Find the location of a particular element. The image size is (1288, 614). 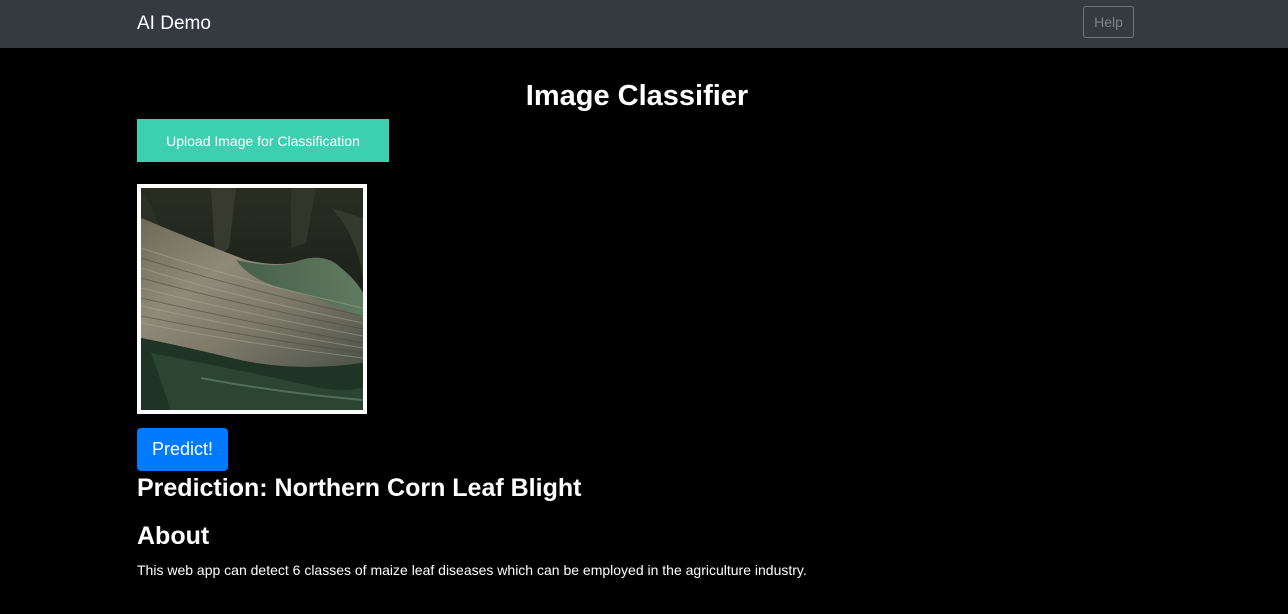

top-navbar: AI Demo Help is located at coordinates (644, 24).